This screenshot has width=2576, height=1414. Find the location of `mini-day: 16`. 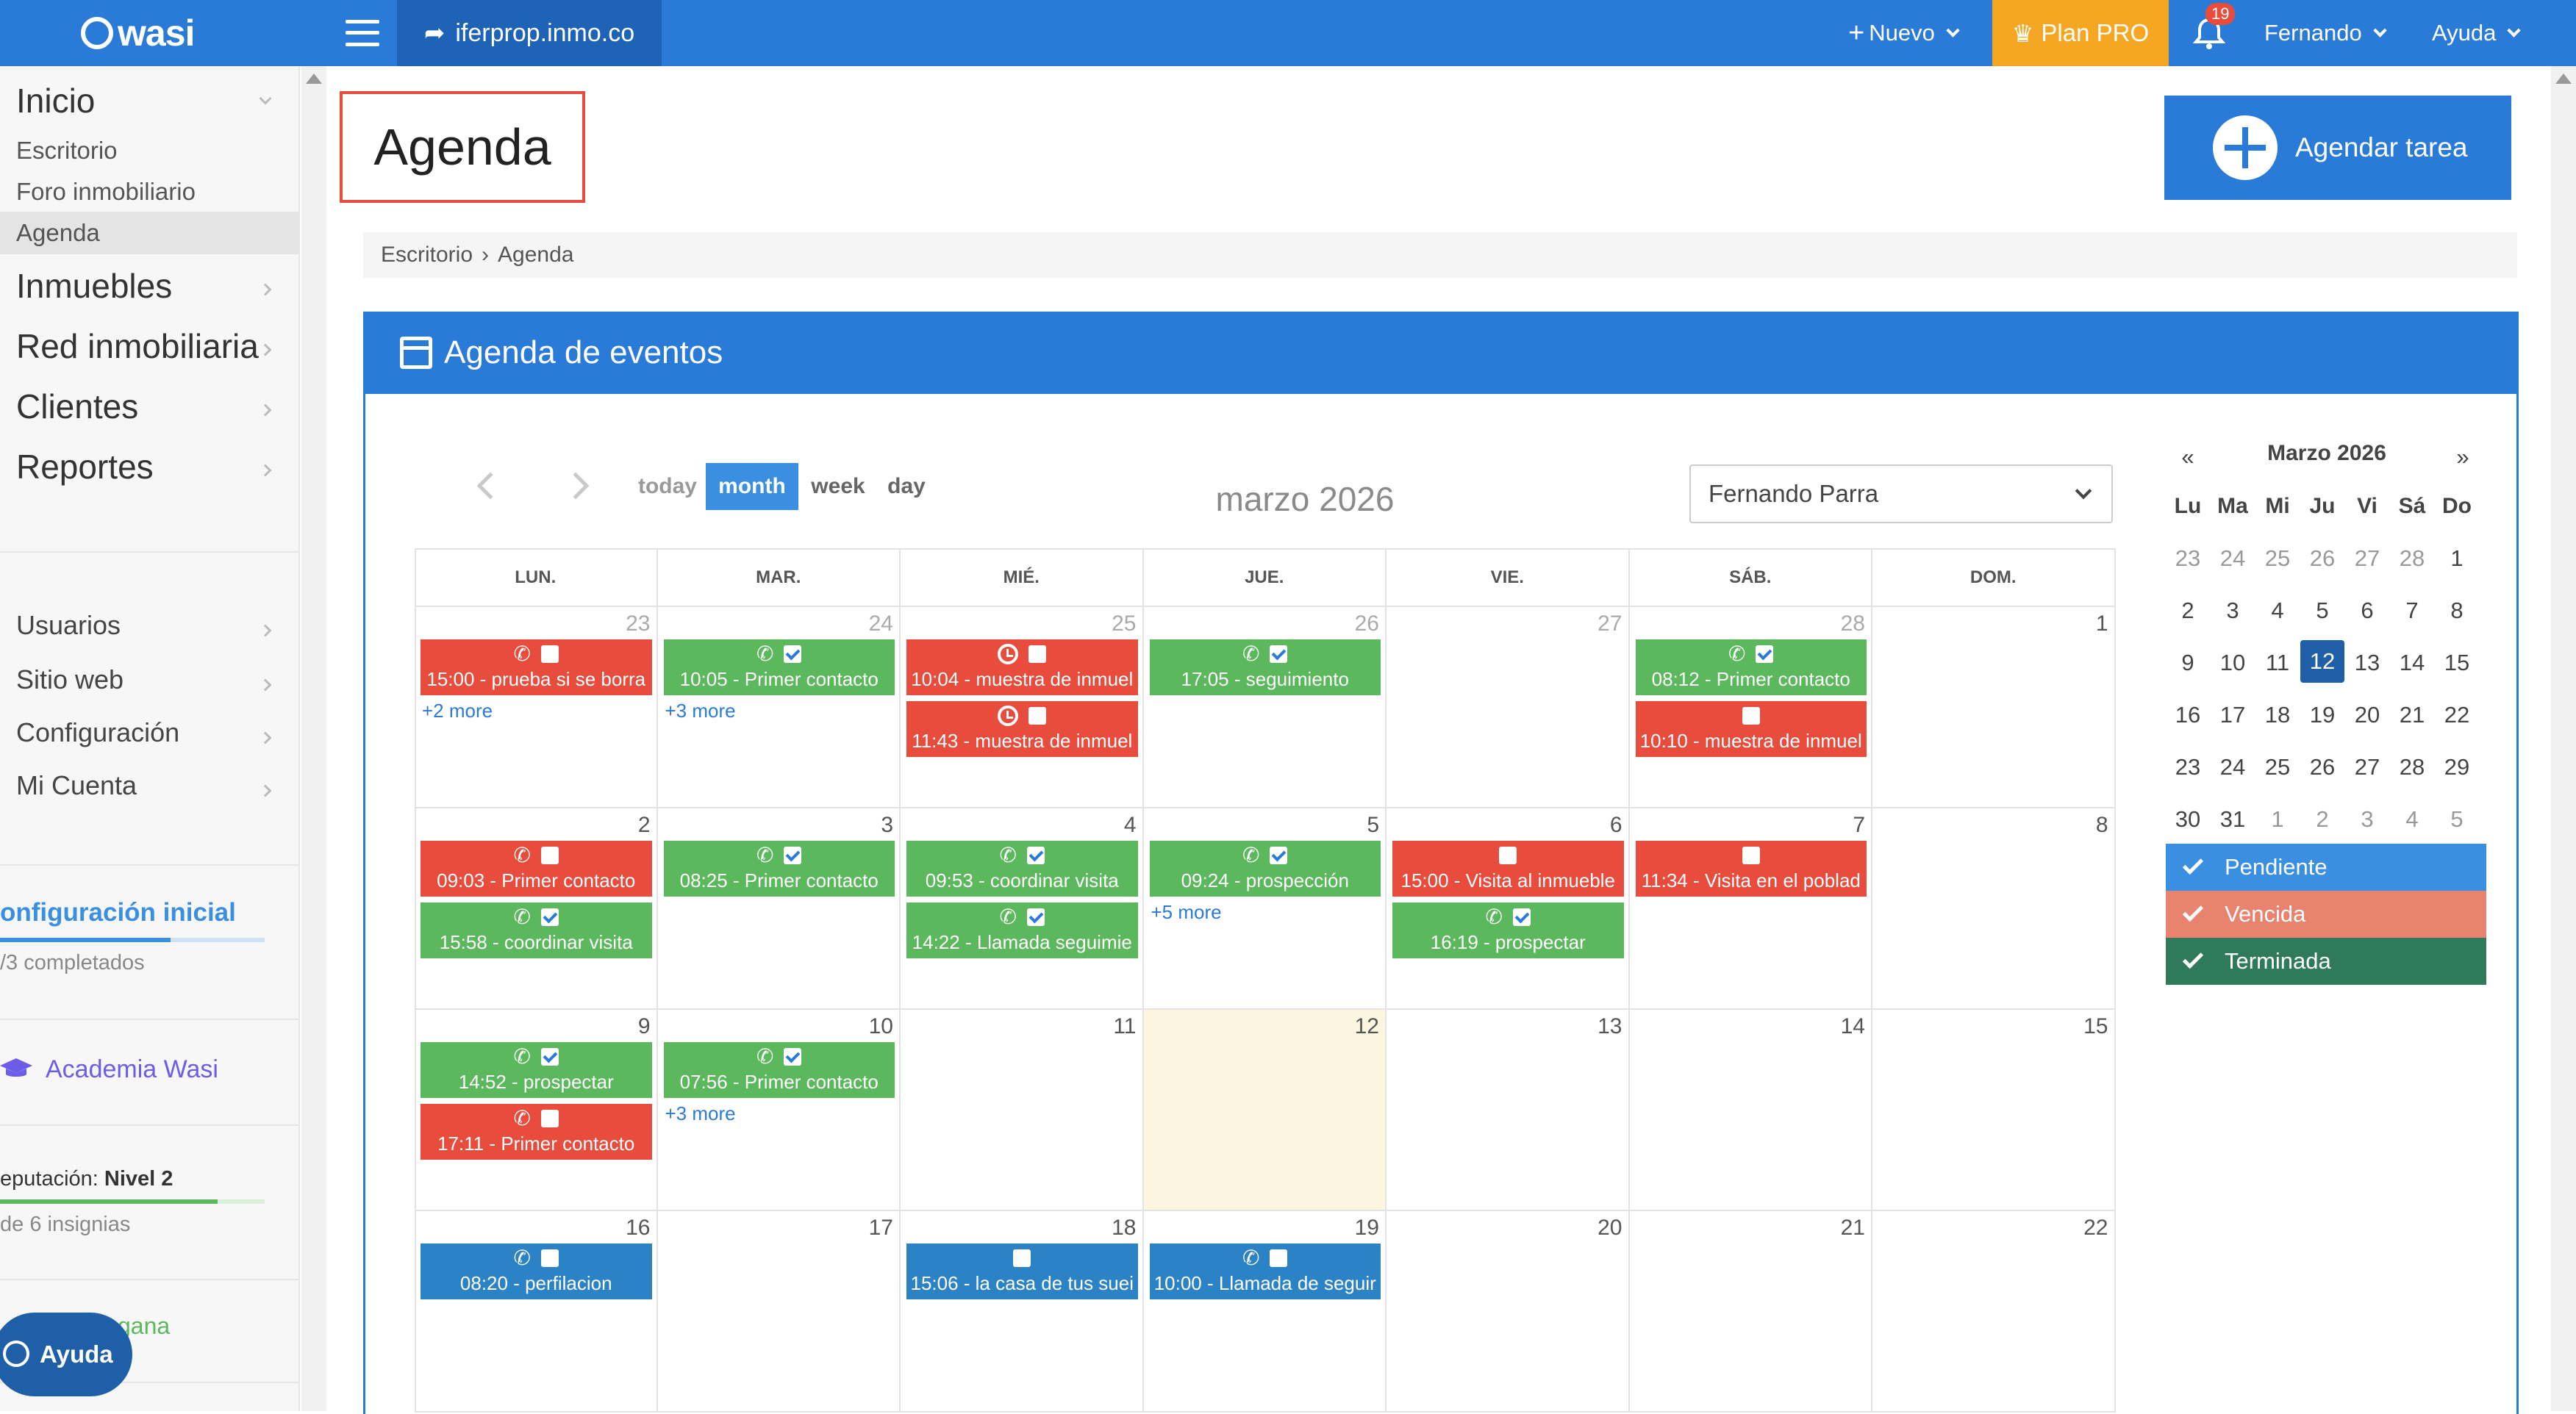

mini-day: 16 is located at coordinates (2188, 715).